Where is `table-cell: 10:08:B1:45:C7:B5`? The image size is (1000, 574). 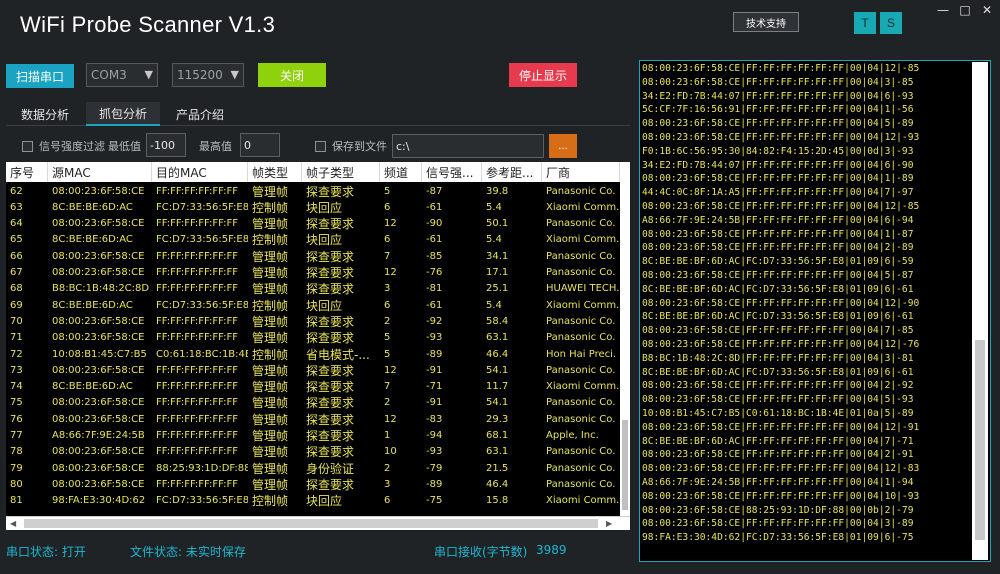
table-cell: 10:08:B1:45:C7:B5 is located at coordinates (99, 354).